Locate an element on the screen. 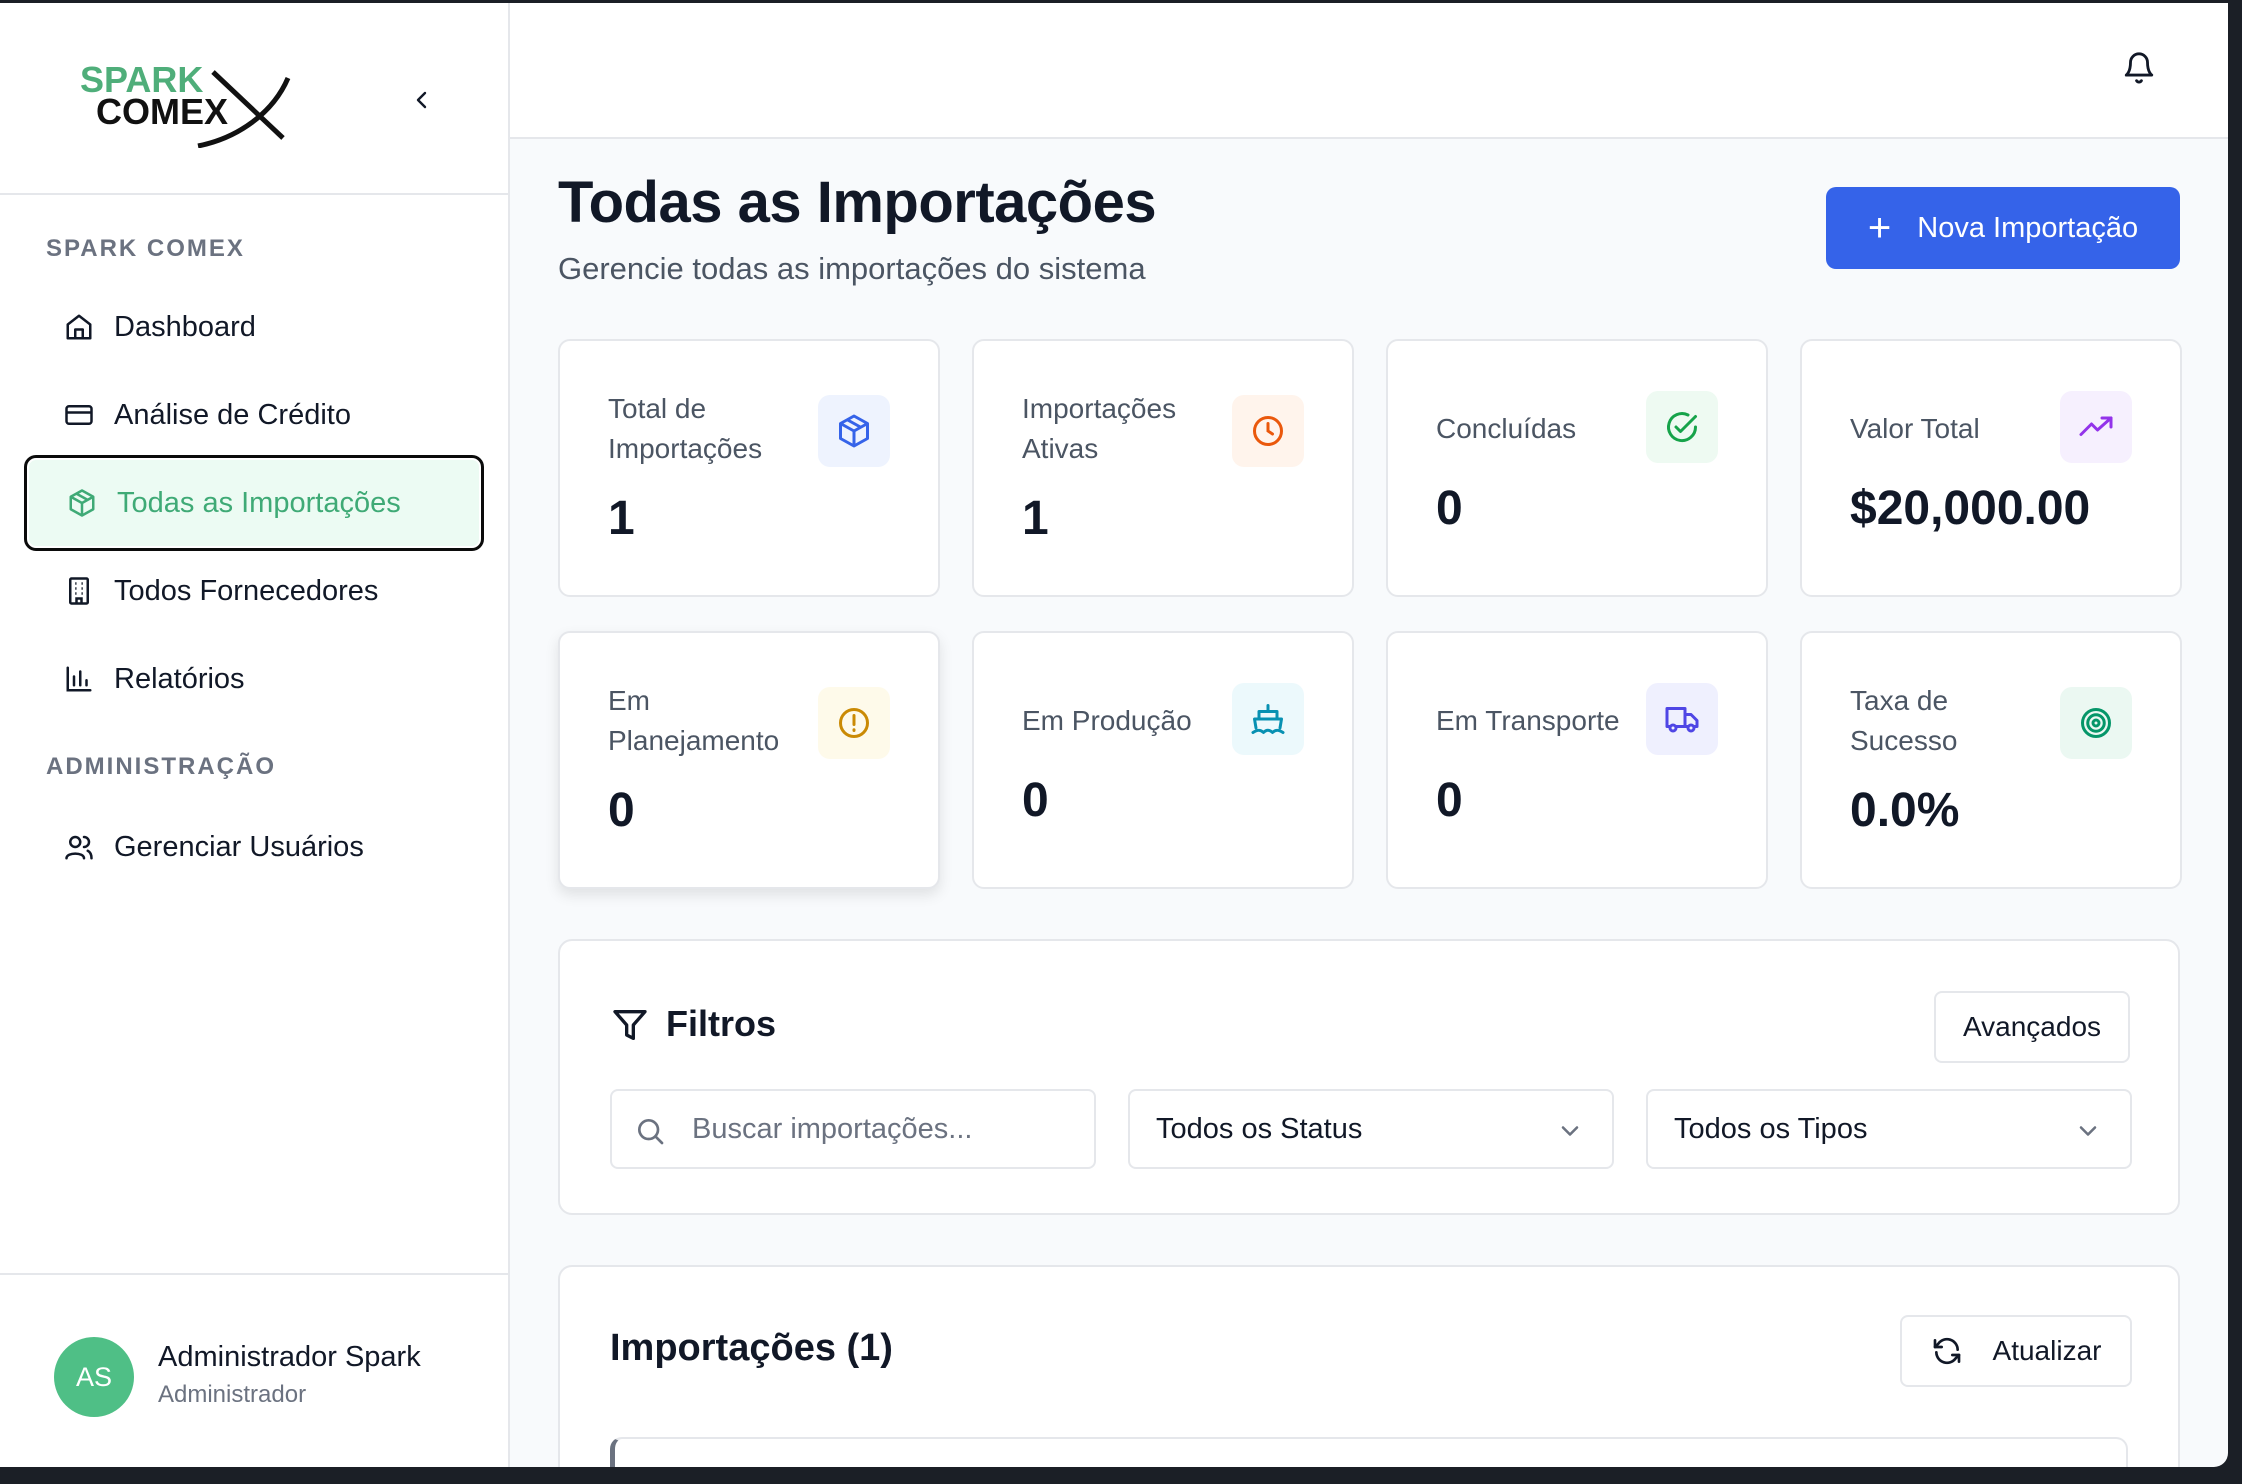  spark-comex-logo: SPARK COMEX is located at coordinates (188, 103).